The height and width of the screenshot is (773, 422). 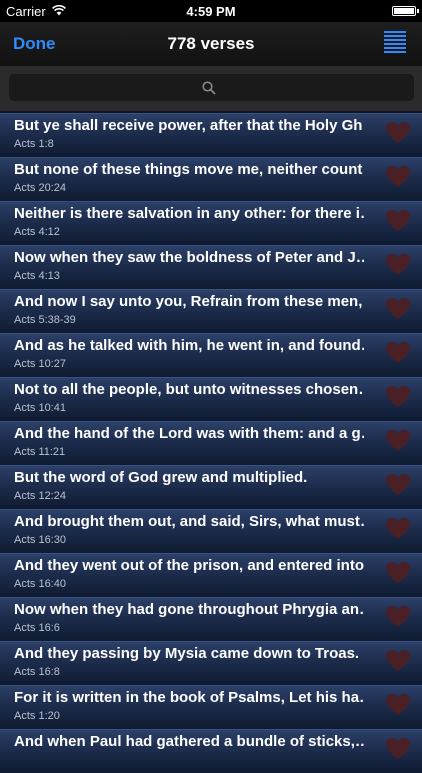 I want to click on nav-bar: Done 778 verses, so click(x=211, y=44).